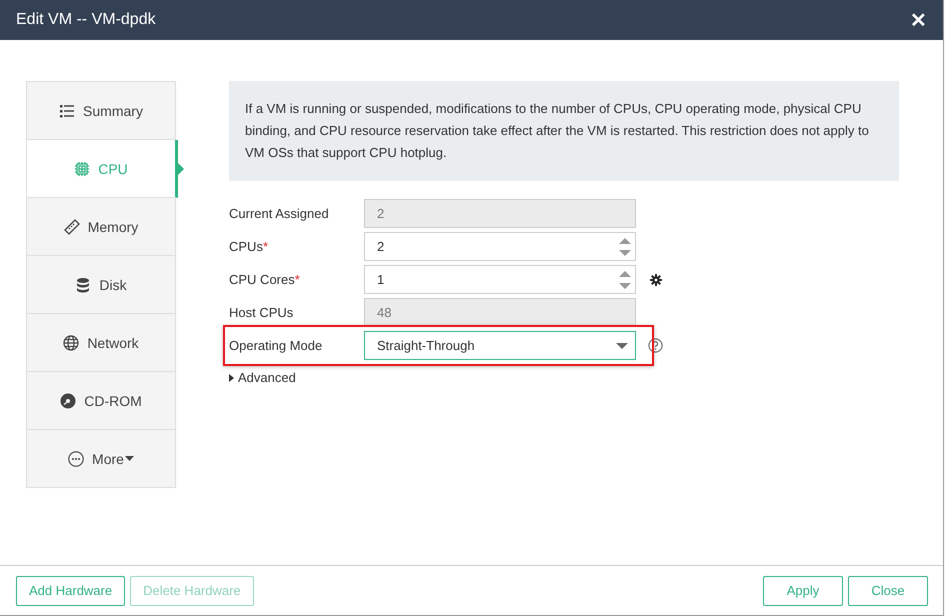 The width and height of the screenshot is (945, 616). Describe the element at coordinates (86, 20) in the screenshot. I see `window-title: Edit VM -- VM-dpdk` at that location.